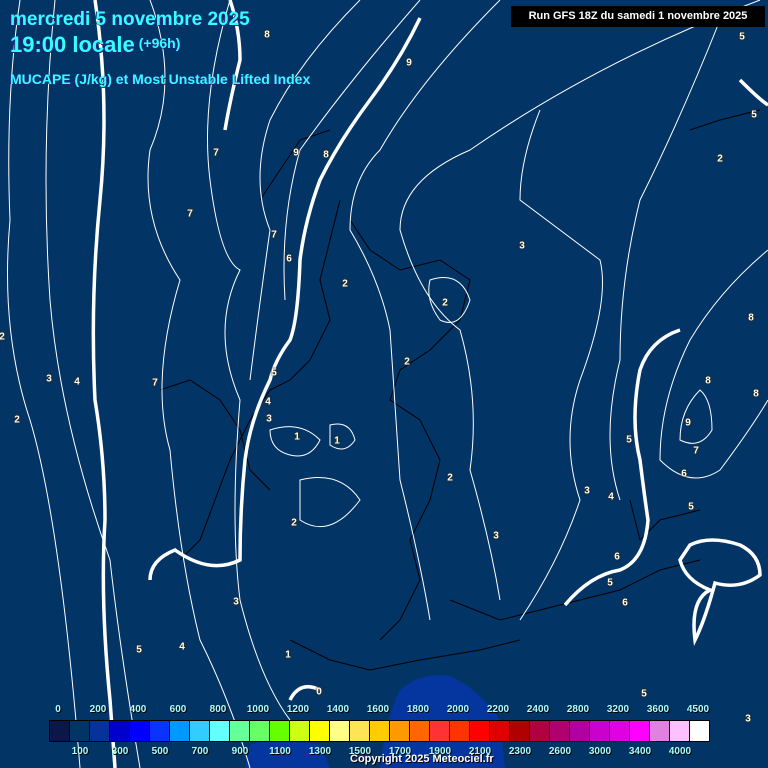 The height and width of the screenshot is (768, 768). I want to click on scale-label-top: 2200, so click(498, 709).